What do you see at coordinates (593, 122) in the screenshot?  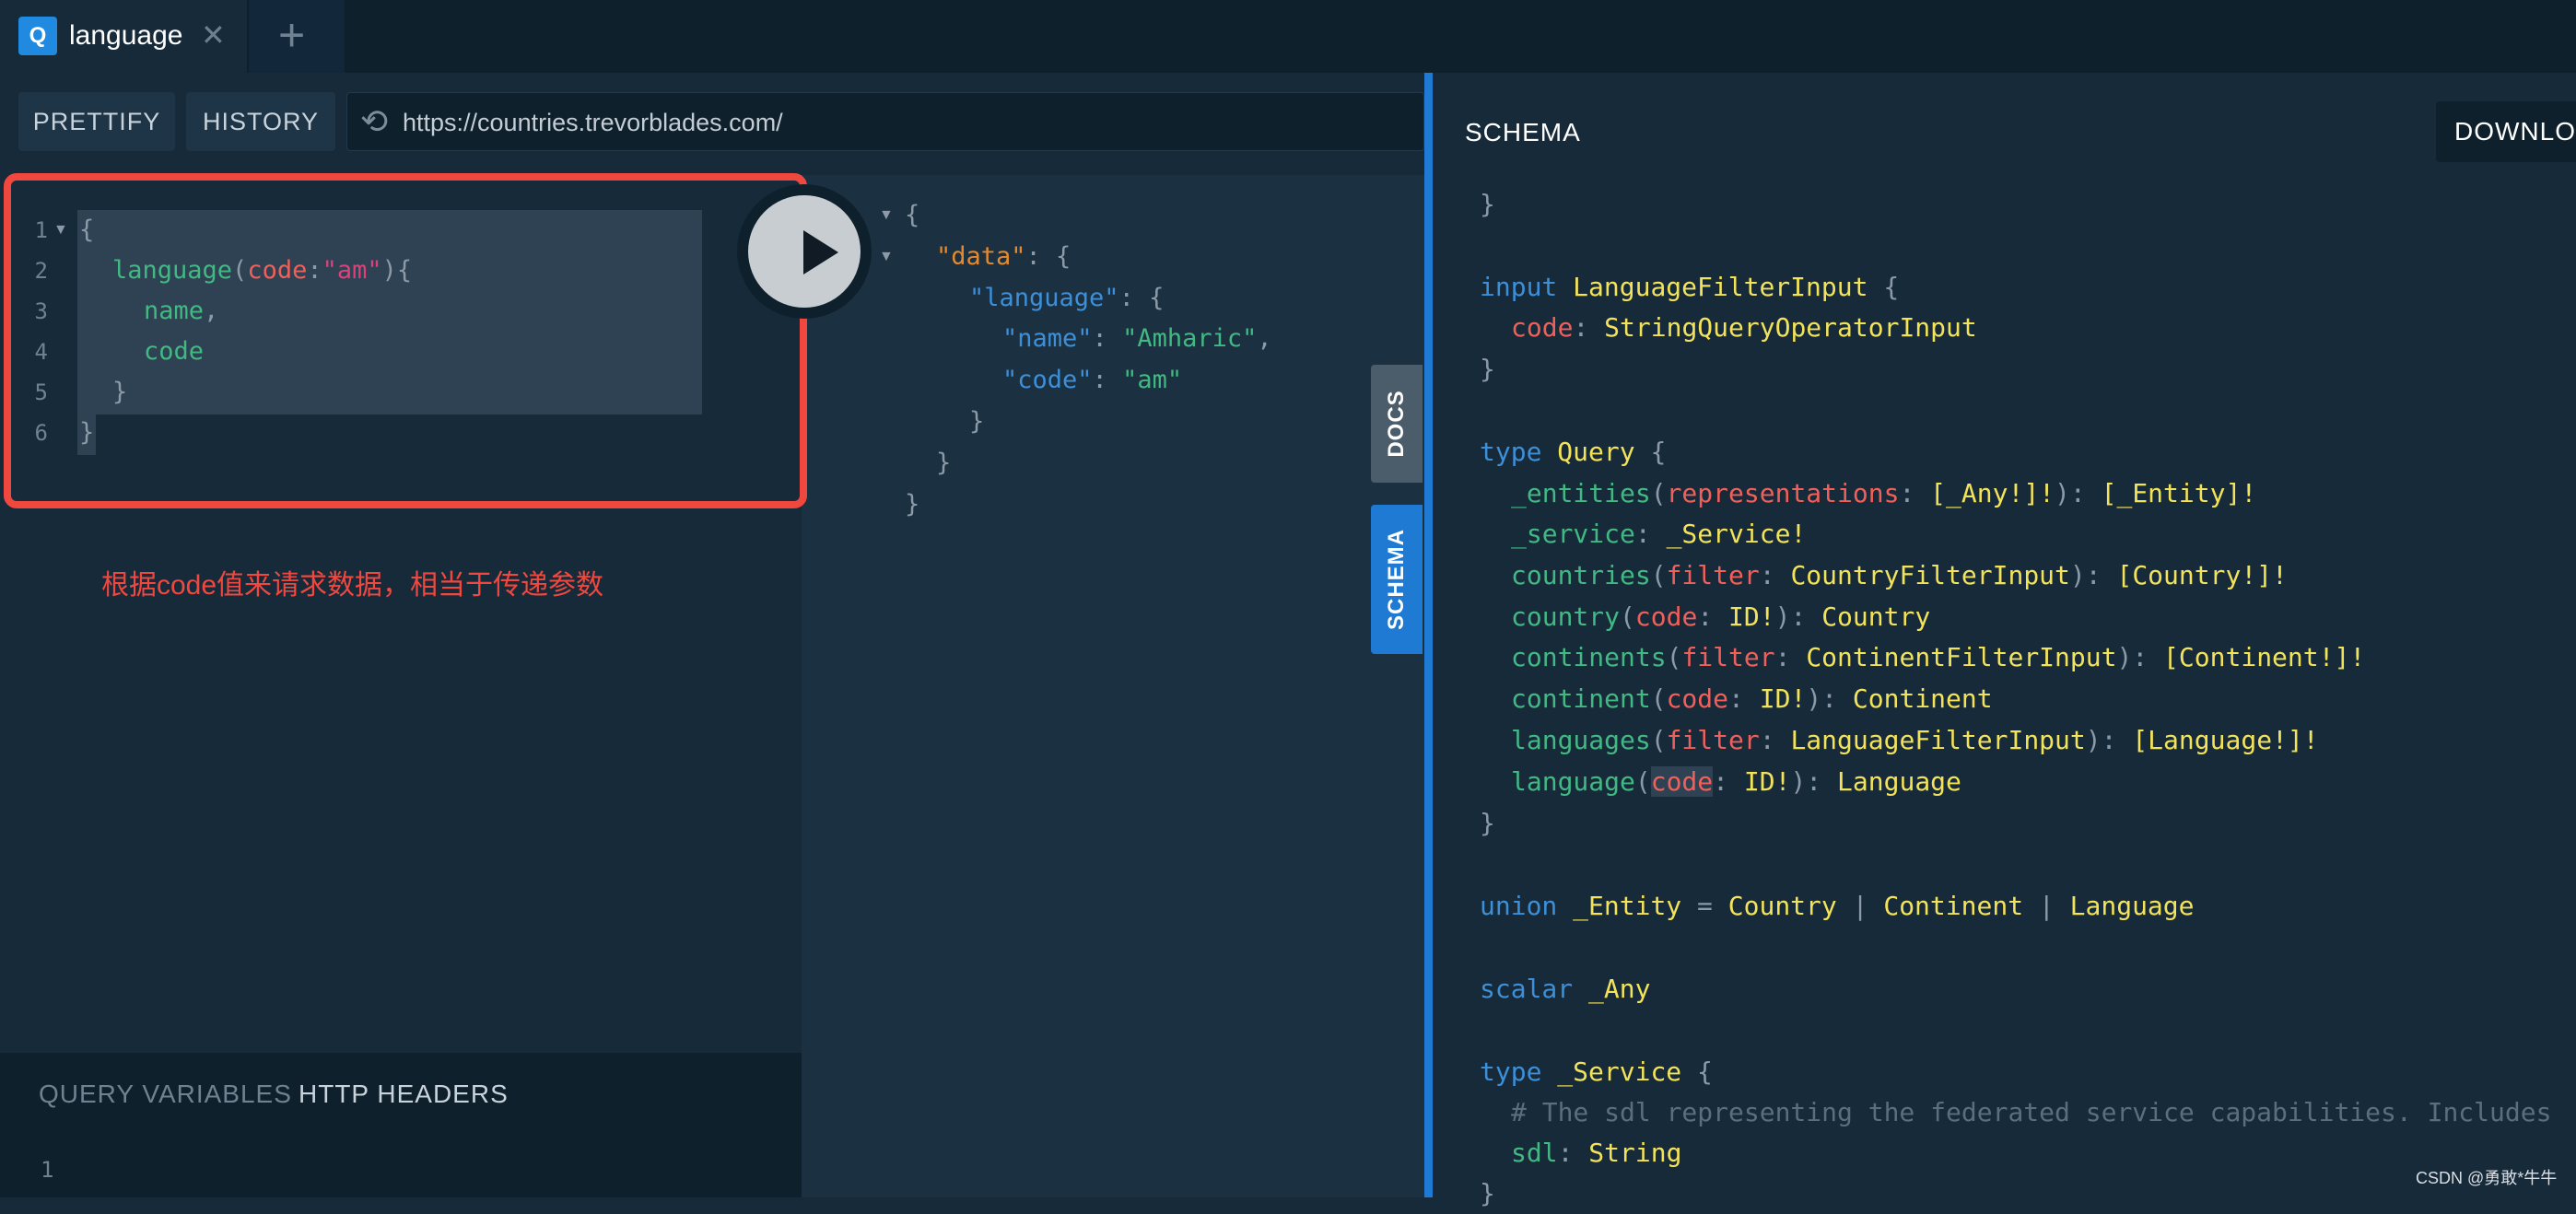 I see `endpoint-url: https://countries.trevorblades.com/` at bounding box center [593, 122].